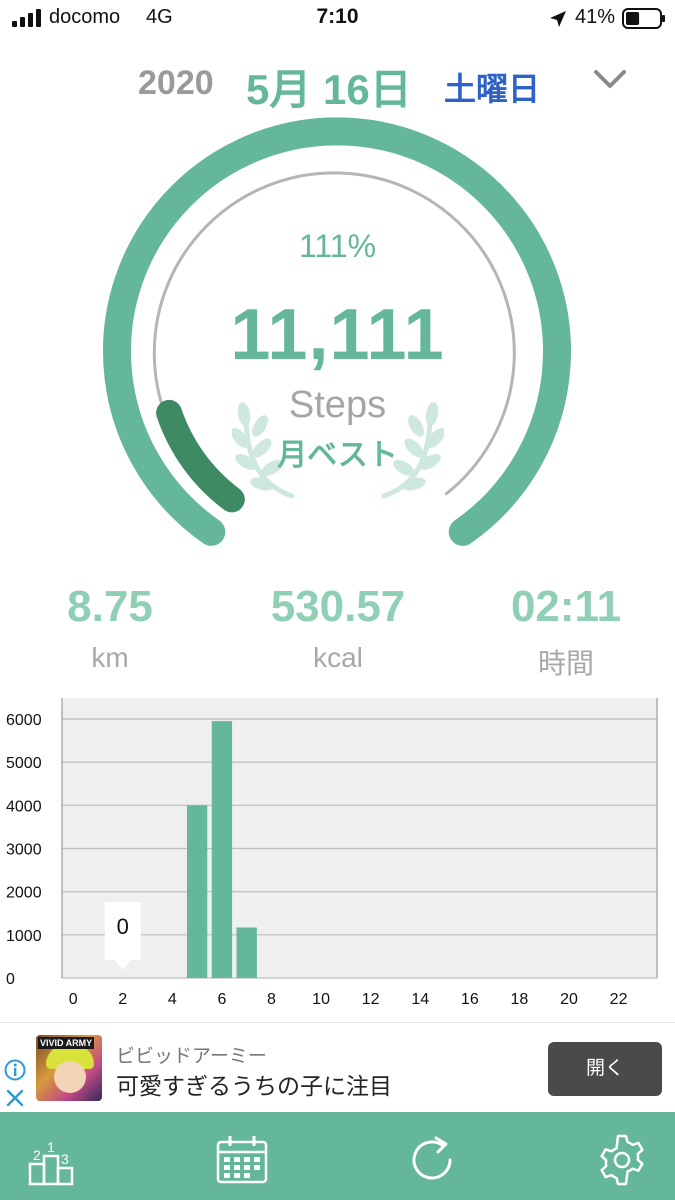 This screenshot has height=1200, width=675. Describe the element at coordinates (110, 606) in the screenshot. I see `stat-distance-value: 8.75` at that location.